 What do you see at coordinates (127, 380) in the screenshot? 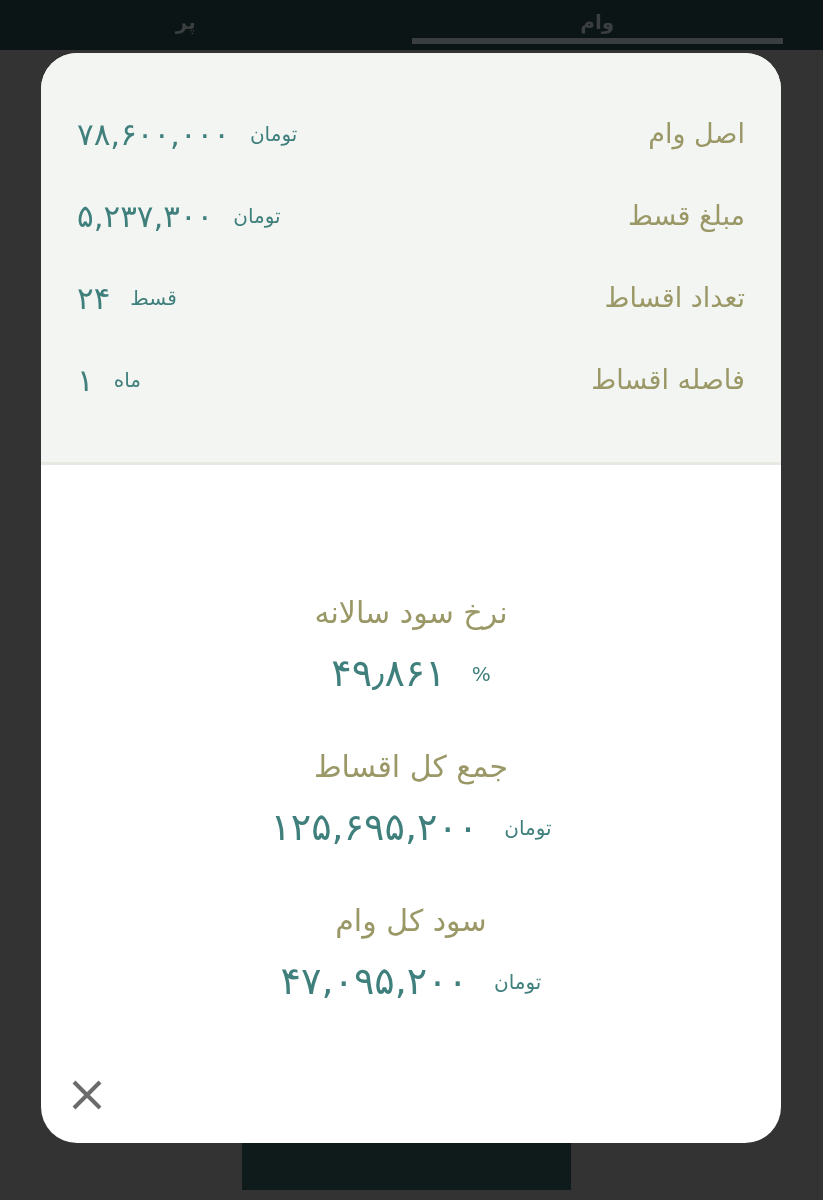
I see `unit-label: ماه` at bounding box center [127, 380].